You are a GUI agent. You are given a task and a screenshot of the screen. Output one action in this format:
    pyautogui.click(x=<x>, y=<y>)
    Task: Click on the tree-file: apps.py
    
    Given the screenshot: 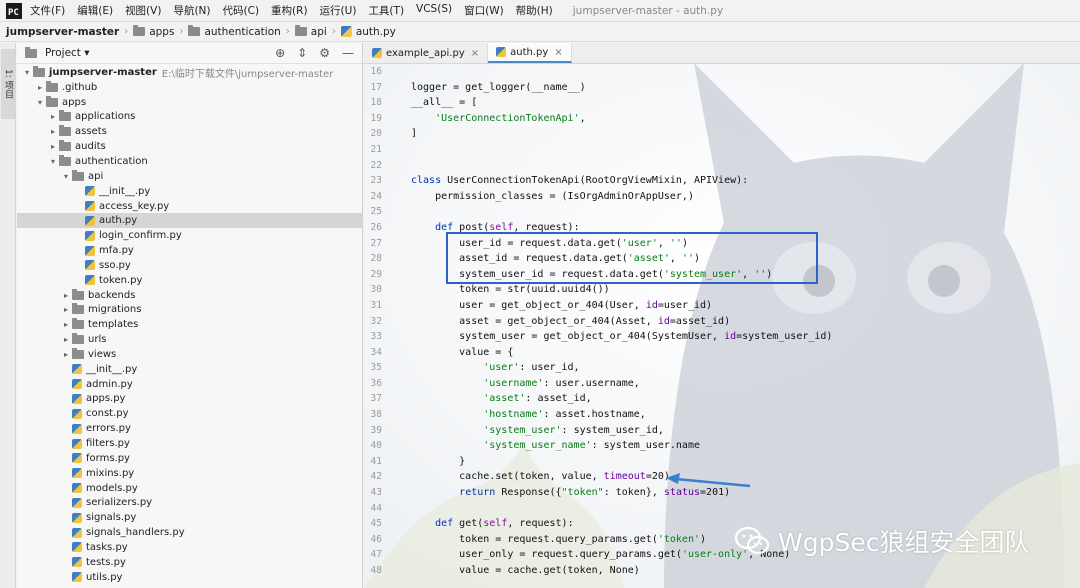 What is the action you would take?
    pyautogui.click(x=189, y=399)
    